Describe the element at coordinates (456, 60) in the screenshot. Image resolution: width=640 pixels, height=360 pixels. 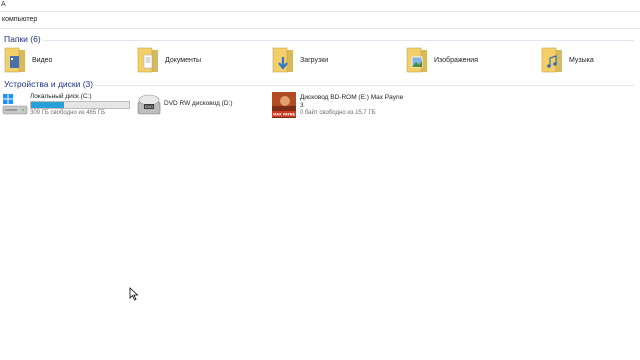
I see `folder-label: Изображения` at that location.